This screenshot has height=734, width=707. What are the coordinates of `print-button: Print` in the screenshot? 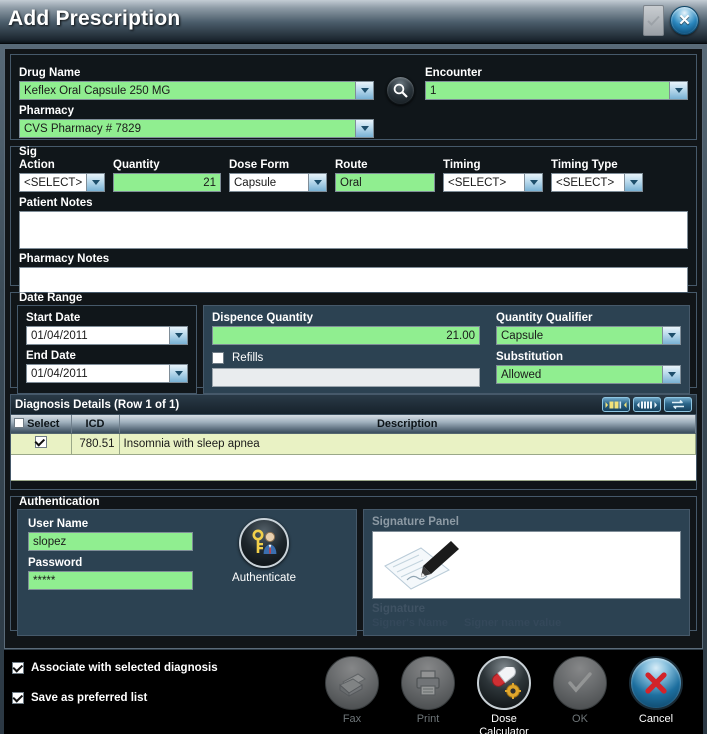 It's located at (428, 695).